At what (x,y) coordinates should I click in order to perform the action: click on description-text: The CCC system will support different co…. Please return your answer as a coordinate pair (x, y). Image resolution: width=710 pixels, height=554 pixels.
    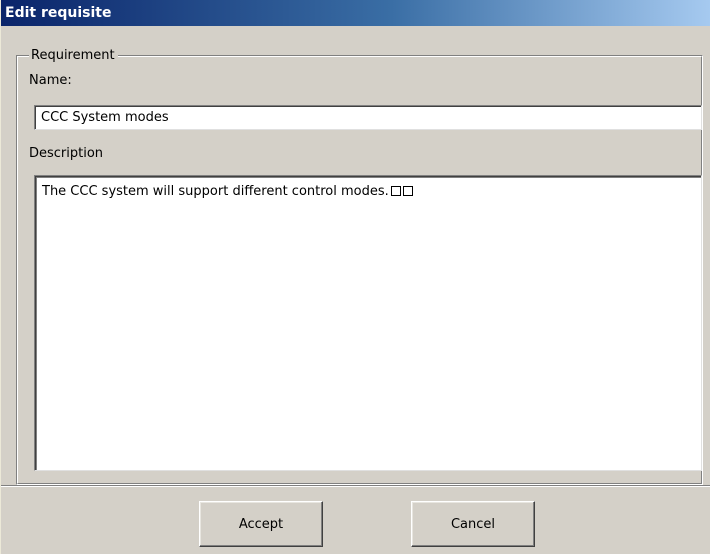
    Looking at the image, I should click on (215, 191).